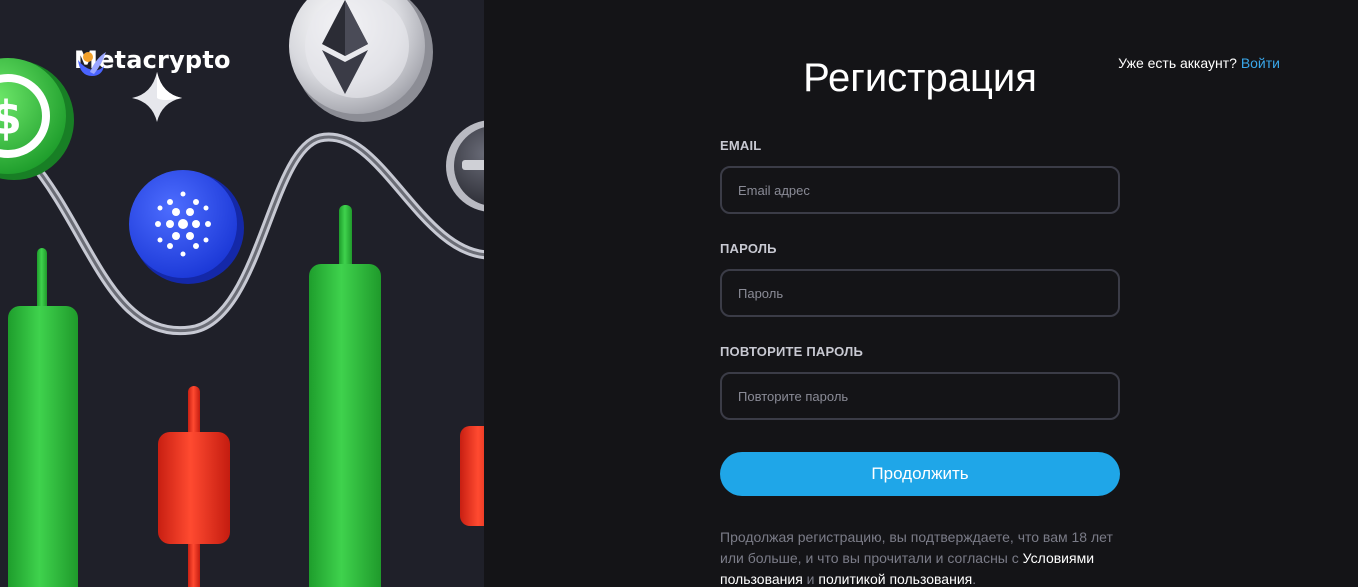 This screenshot has width=1358, height=587. I want to click on ethereum-coin-icon, so click(361, 61).